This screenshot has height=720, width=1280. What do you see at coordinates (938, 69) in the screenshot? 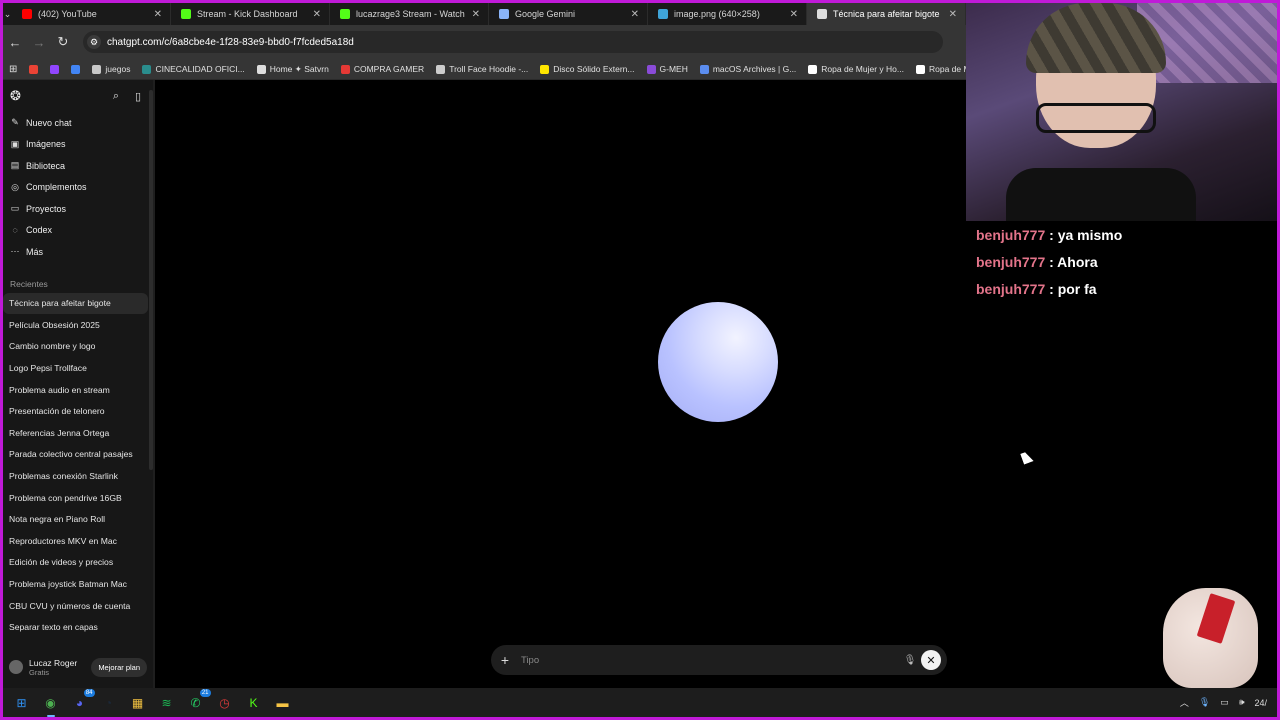
I see `bookmark-12: Ropa de Mujer y H` at bounding box center [938, 69].